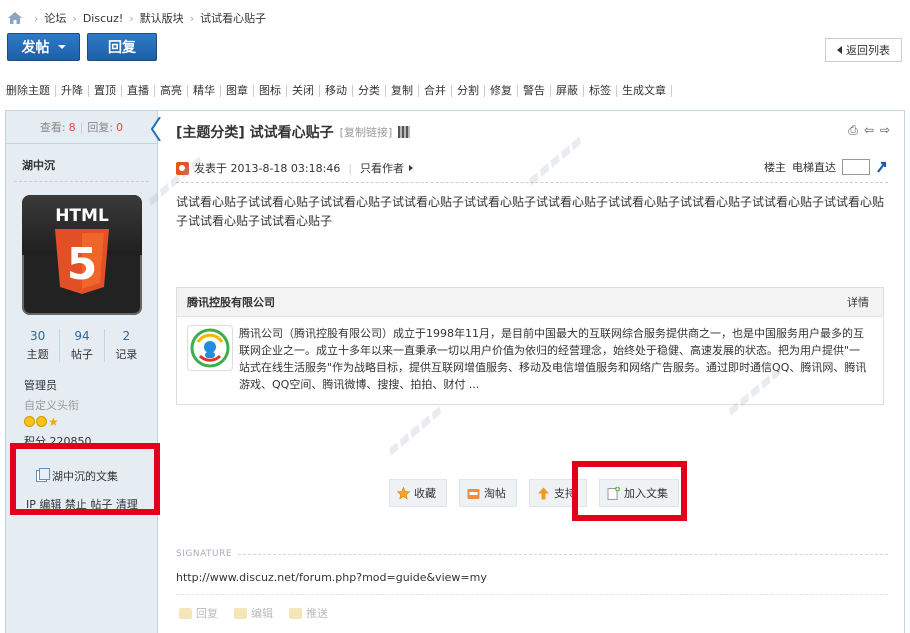 This screenshot has height=633, width=910. I want to click on print-icon: ⎙, so click(853, 130).